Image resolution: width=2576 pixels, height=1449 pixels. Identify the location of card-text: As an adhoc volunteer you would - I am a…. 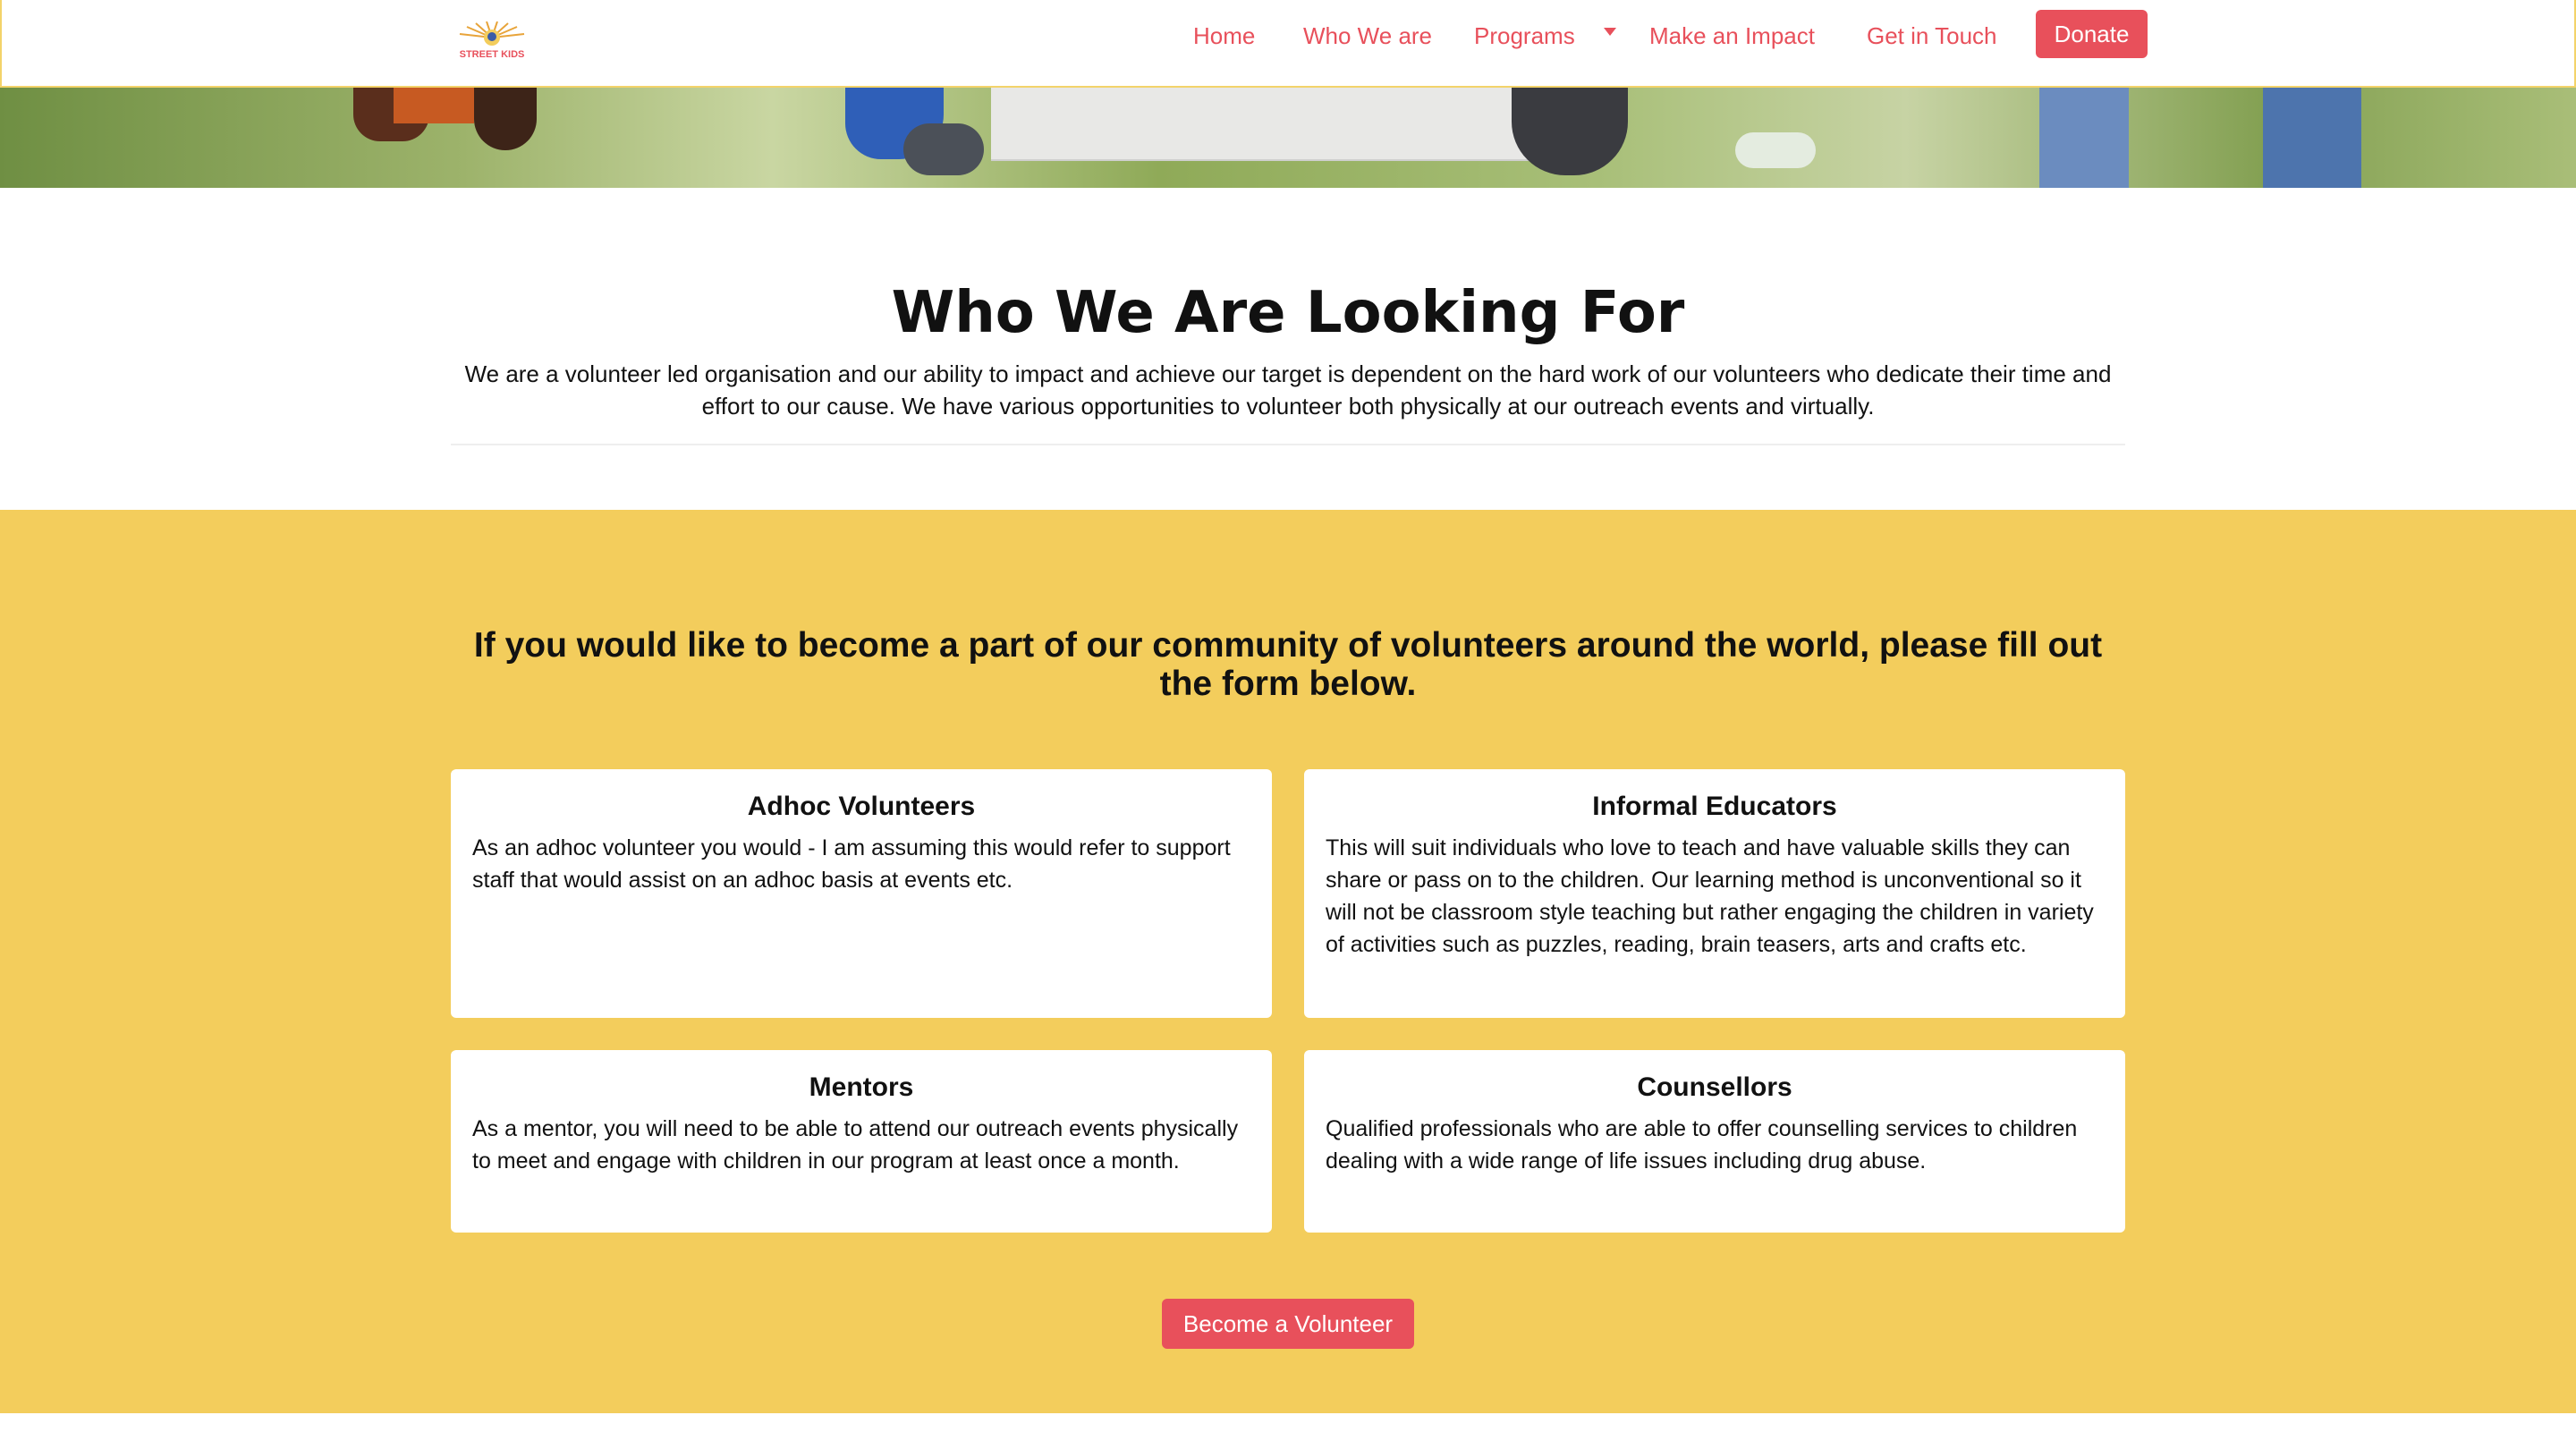
(851, 864).